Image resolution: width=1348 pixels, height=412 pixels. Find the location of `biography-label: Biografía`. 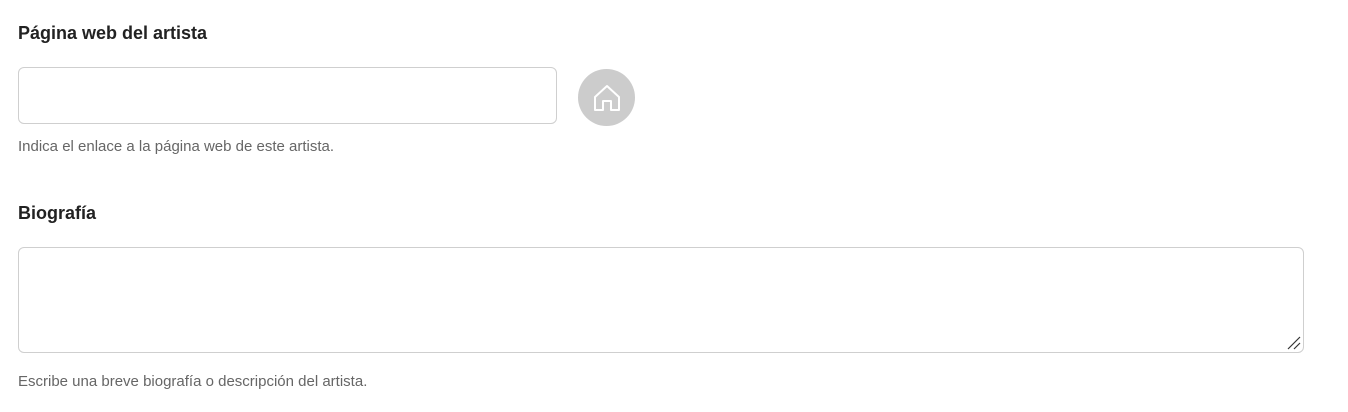

biography-label: Biografía is located at coordinates (57, 213).